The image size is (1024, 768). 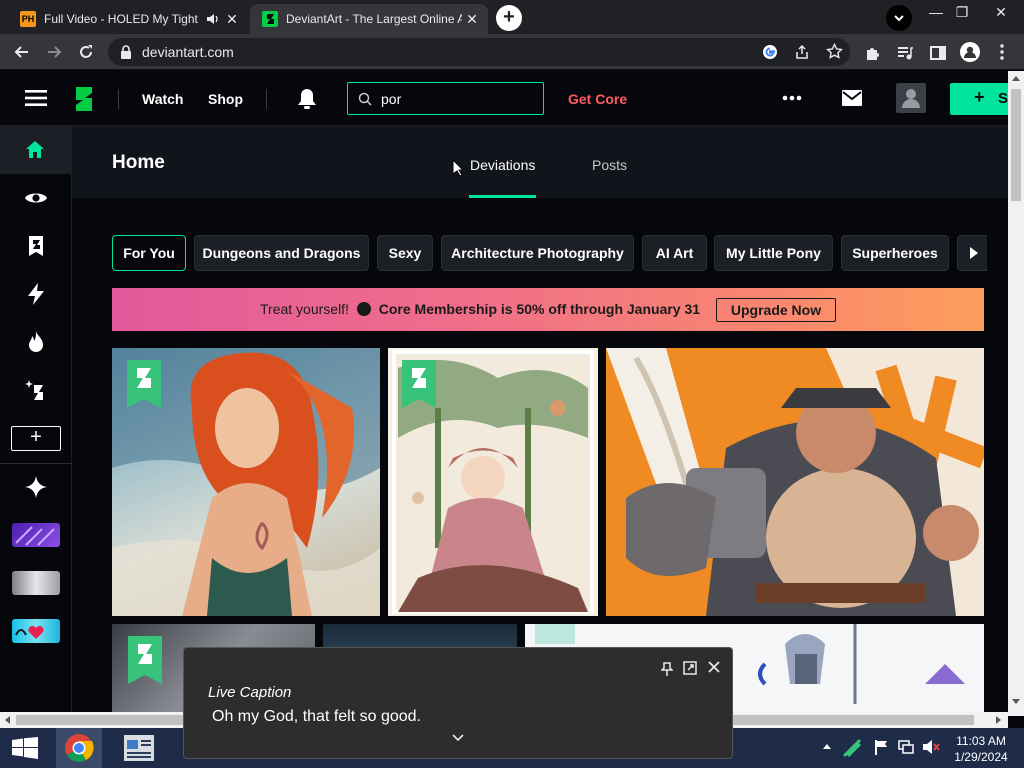 I want to click on media-controls-icon, so click(x=905, y=53).